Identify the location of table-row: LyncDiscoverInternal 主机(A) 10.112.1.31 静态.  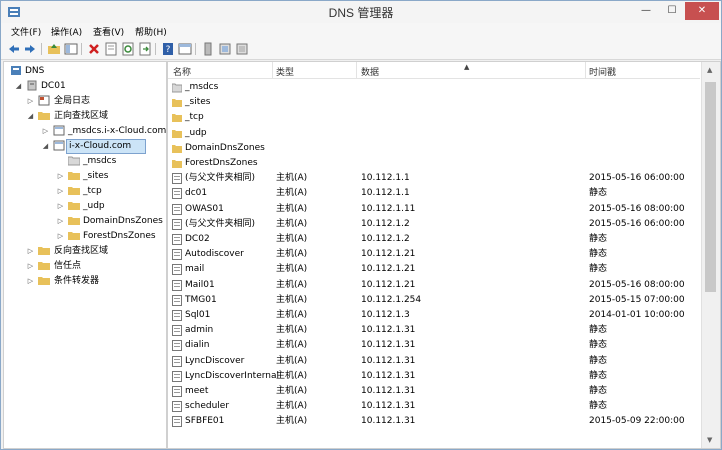
(434, 376).